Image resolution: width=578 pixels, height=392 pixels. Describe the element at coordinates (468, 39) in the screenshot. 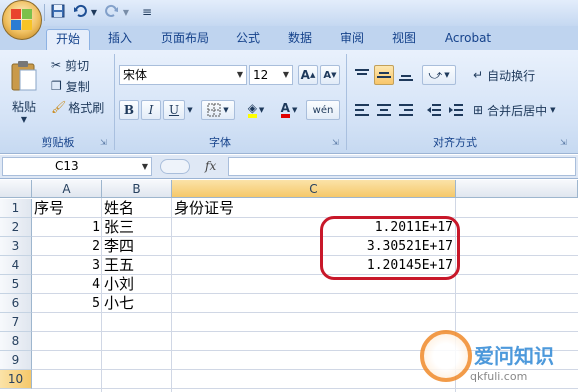

I see `tab-acrobat: Acrobat` at that location.